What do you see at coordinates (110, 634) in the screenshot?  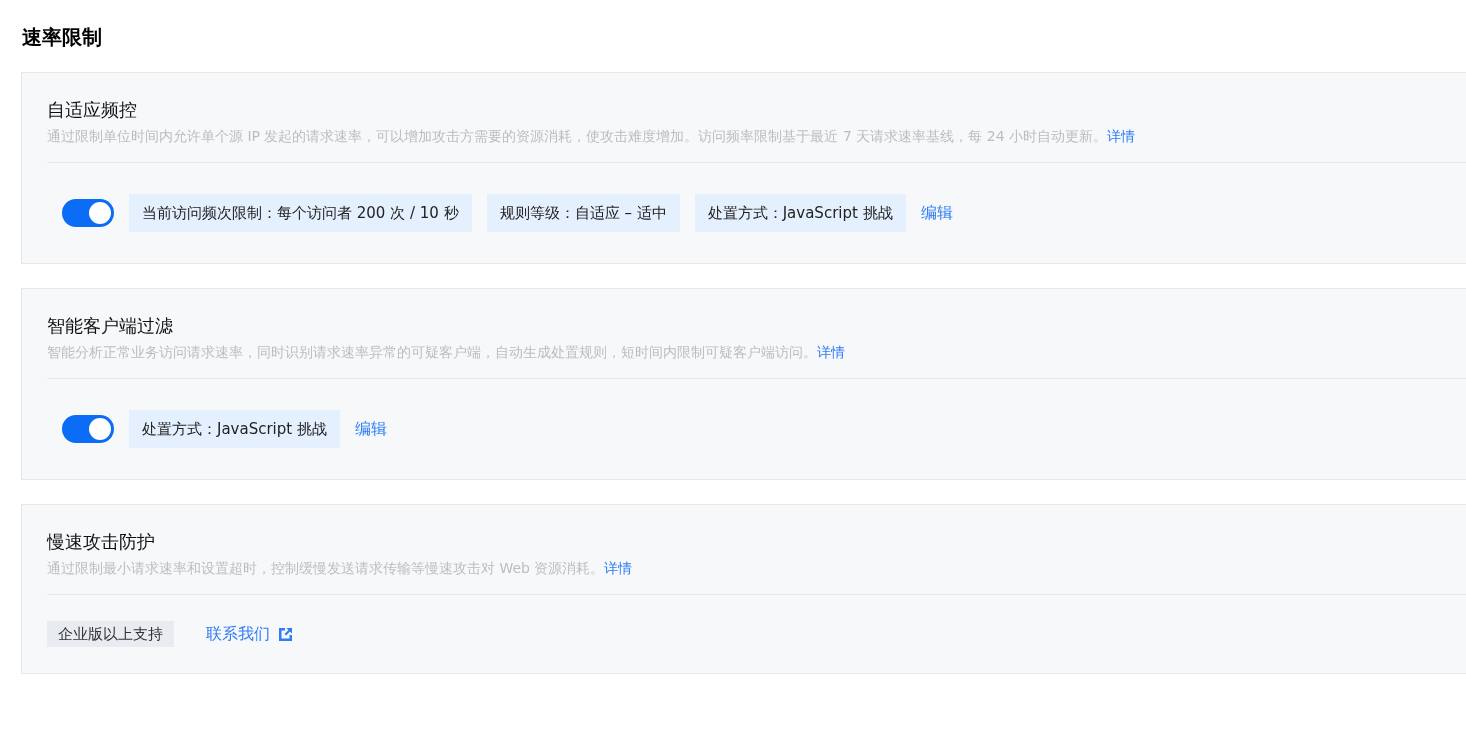 I see `edition-tag: 企业版以上支持` at bounding box center [110, 634].